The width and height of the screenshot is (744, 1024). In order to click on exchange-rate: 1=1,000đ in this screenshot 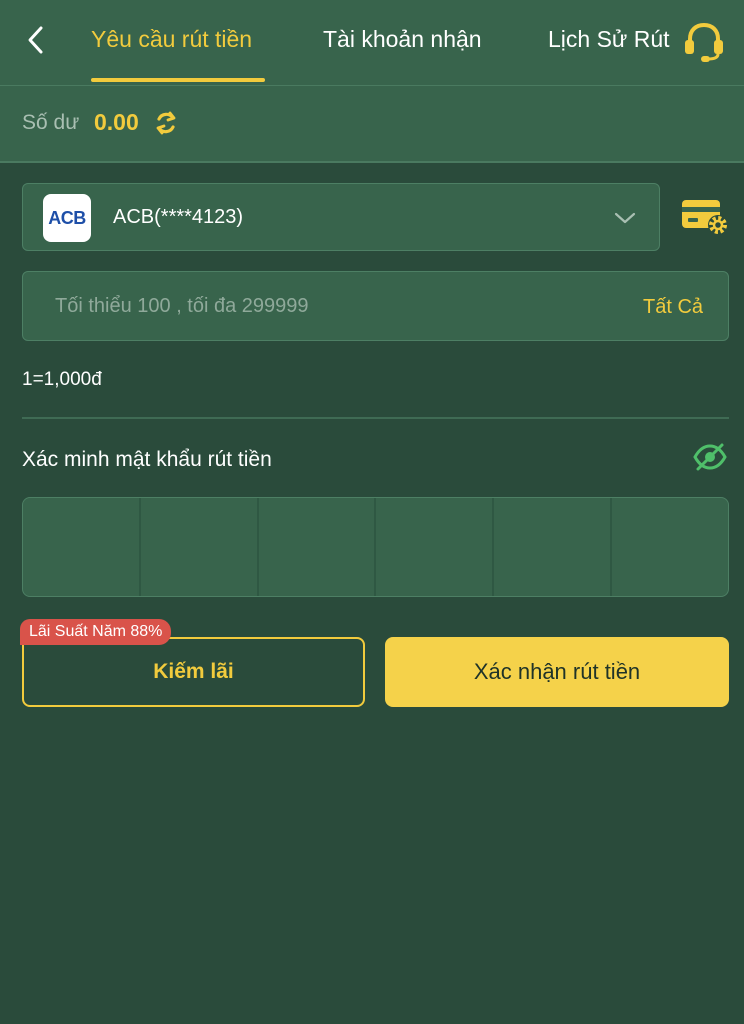, I will do `click(62, 379)`.